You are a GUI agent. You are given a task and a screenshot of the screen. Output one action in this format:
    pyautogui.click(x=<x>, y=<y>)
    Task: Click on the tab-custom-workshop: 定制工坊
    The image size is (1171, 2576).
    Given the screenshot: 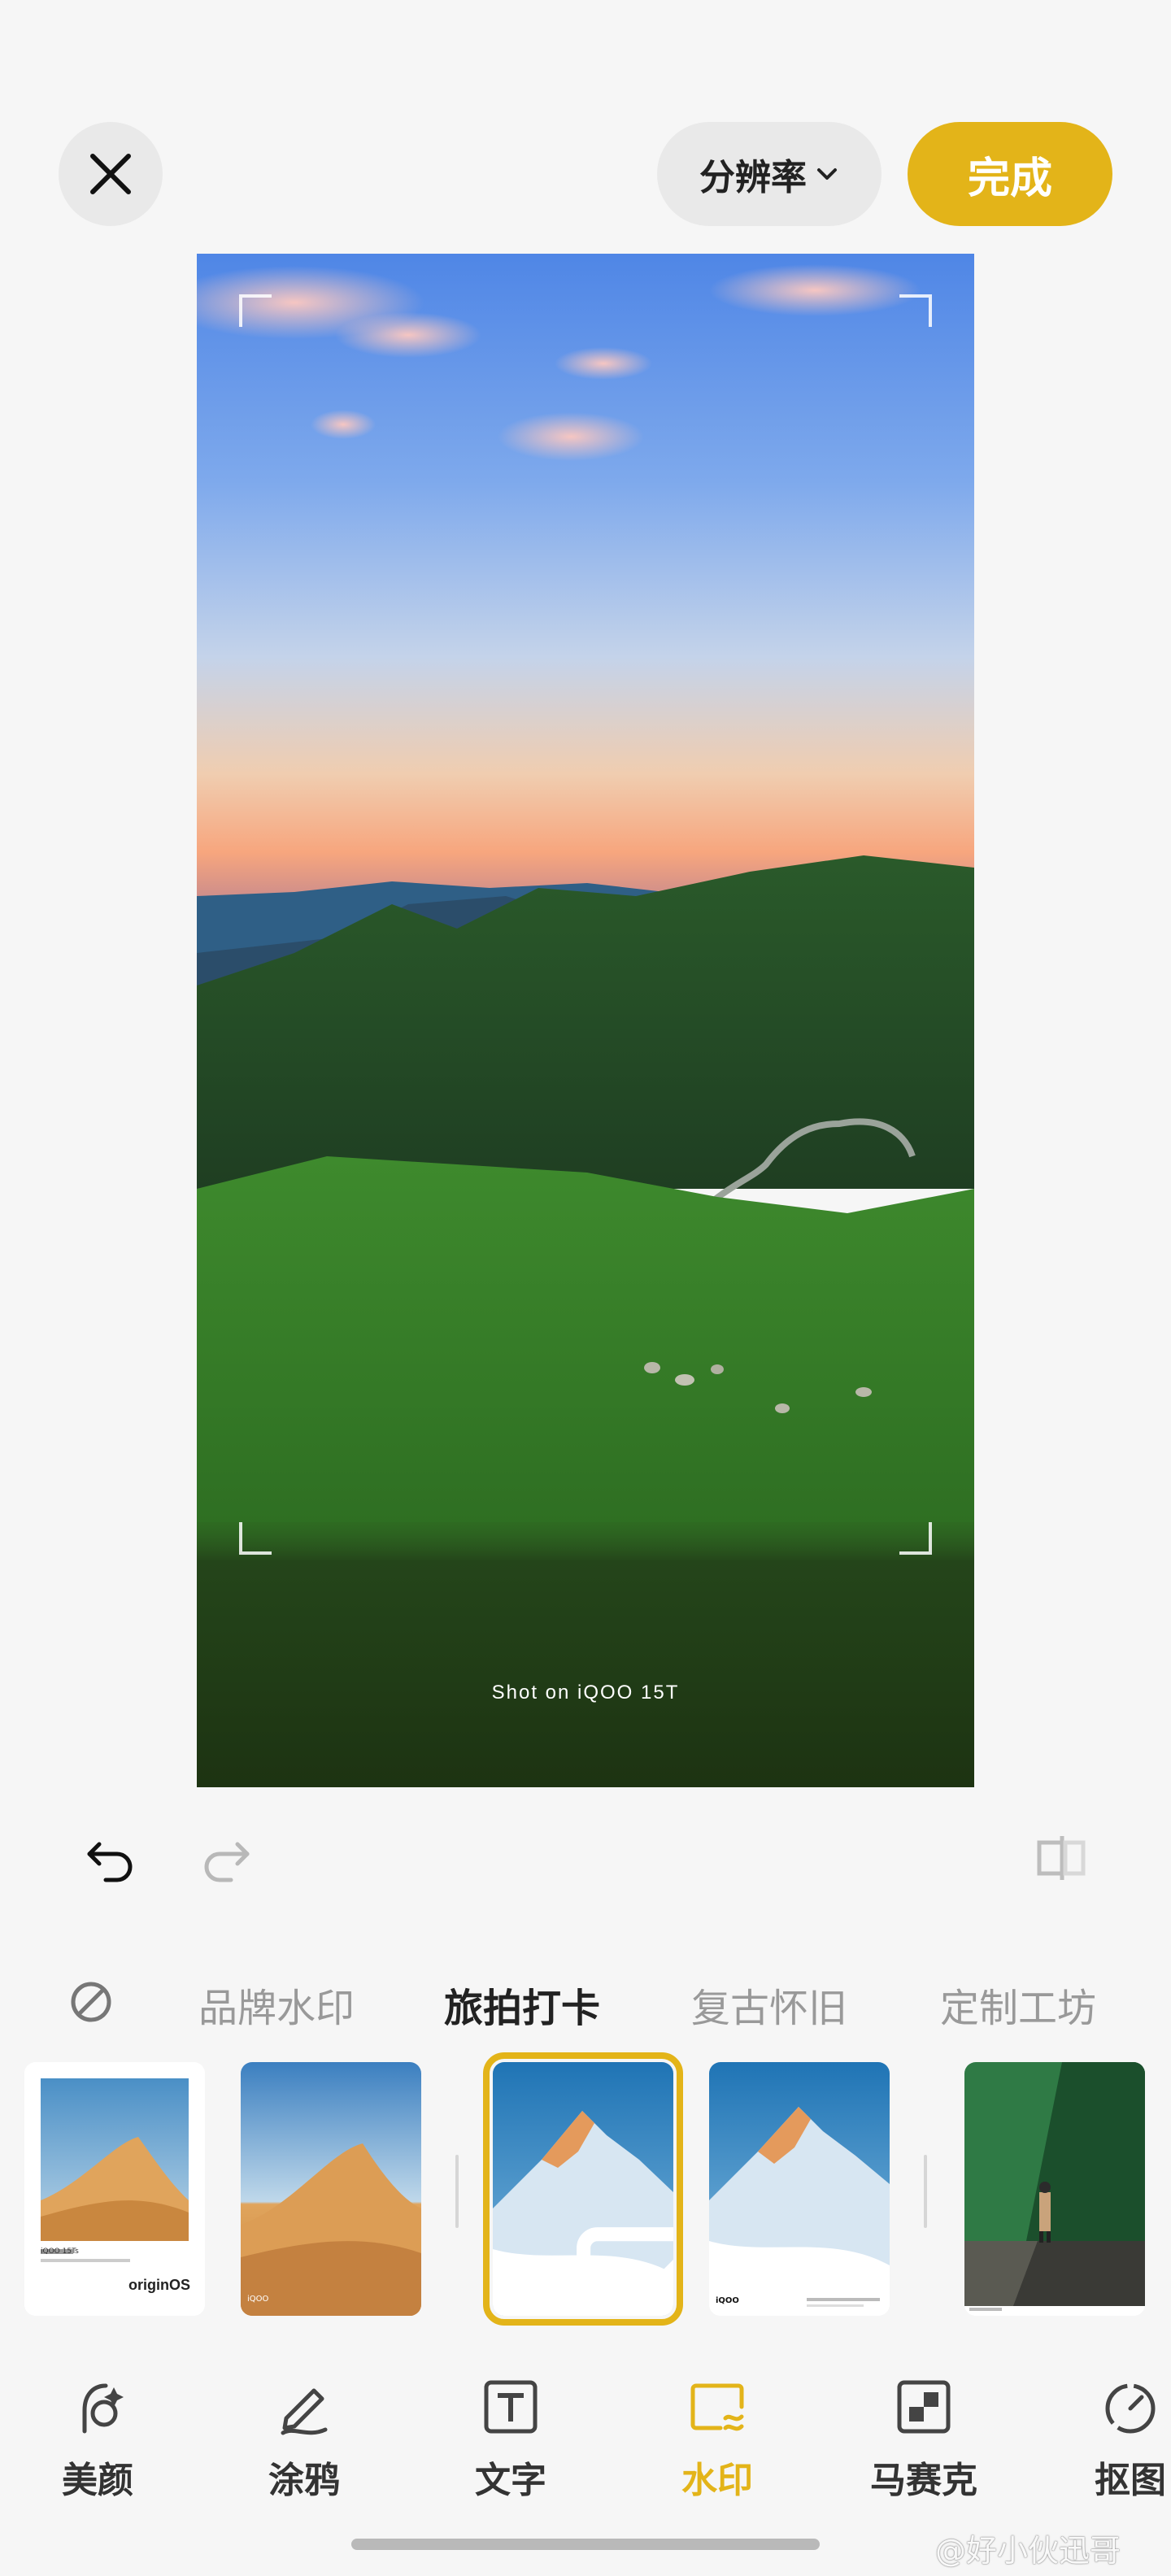 What is the action you would take?
    pyautogui.click(x=1018, y=2005)
    